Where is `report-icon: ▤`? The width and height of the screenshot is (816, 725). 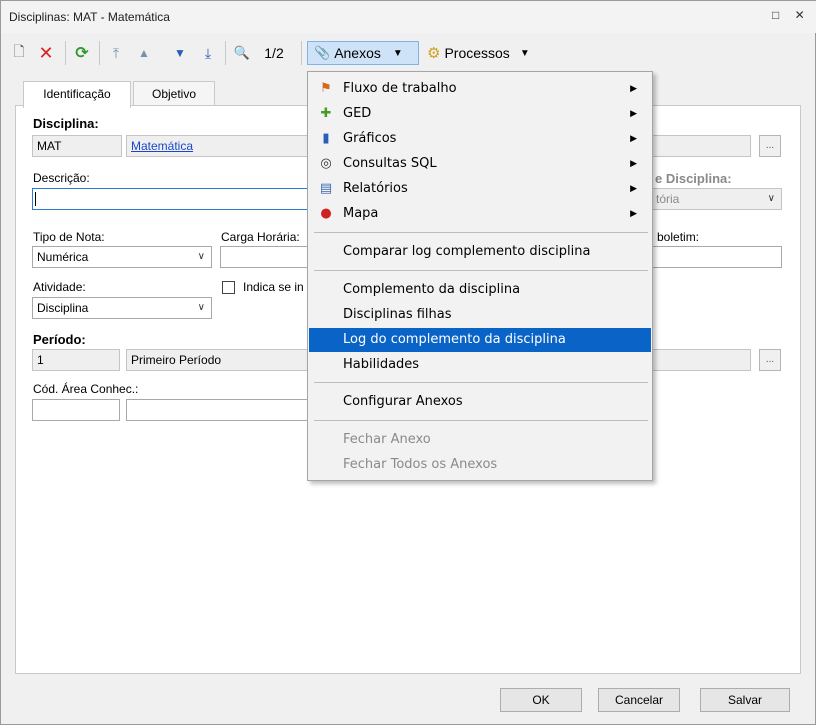
report-icon: ▤ is located at coordinates (326, 188).